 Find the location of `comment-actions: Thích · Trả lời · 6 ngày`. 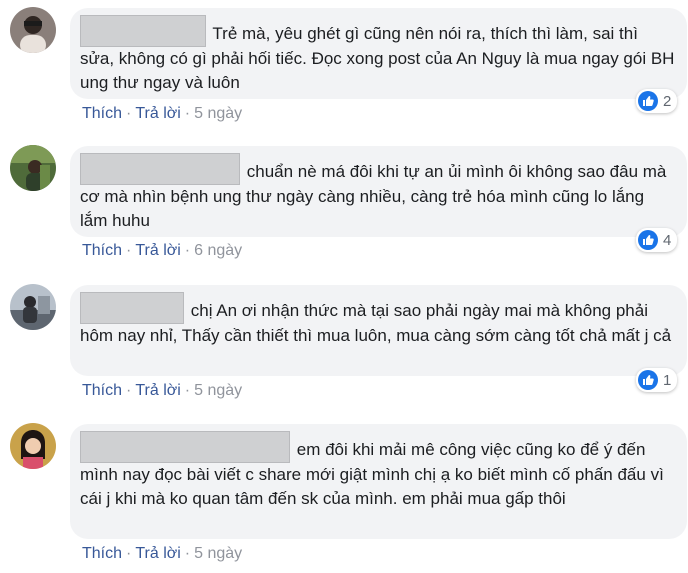

comment-actions: Thích · Trả lời · 6 ngày is located at coordinates (162, 251).